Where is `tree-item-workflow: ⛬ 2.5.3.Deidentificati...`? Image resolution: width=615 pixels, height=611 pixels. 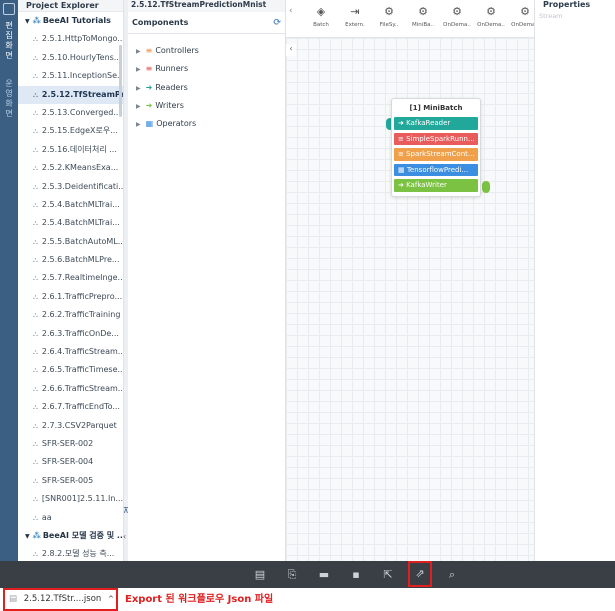
tree-item-workflow: ⛬ 2.5.3.Deidentificati... is located at coordinates (70, 187).